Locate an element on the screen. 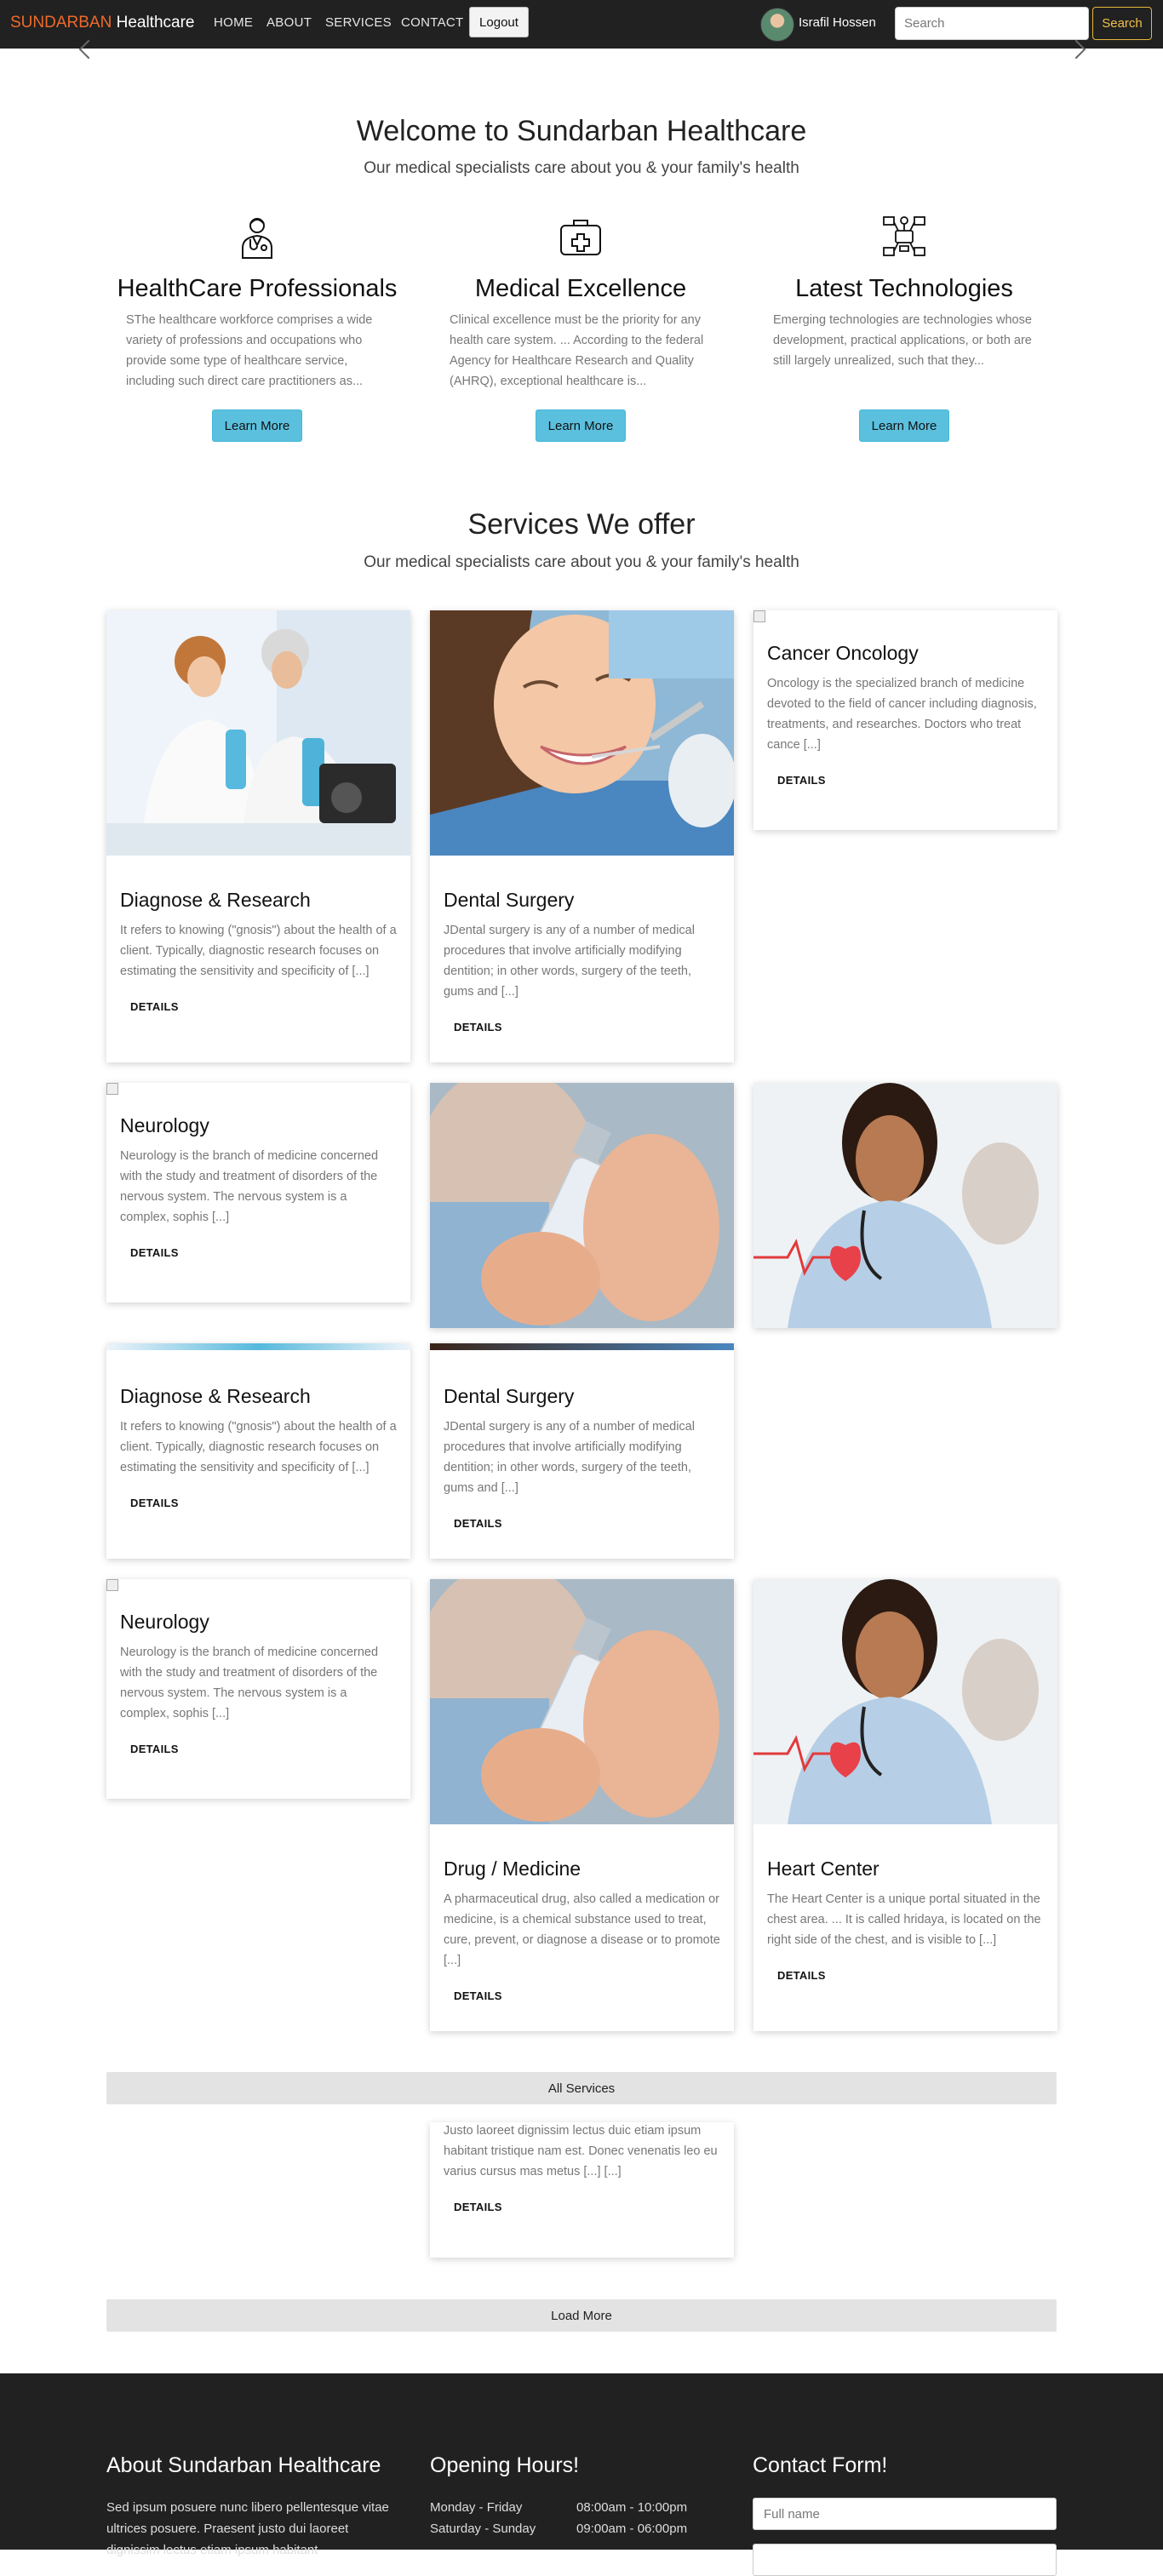 The height and width of the screenshot is (2576, 1163). hours-day: Monday - Friday is located at coordinates (476, 2507).